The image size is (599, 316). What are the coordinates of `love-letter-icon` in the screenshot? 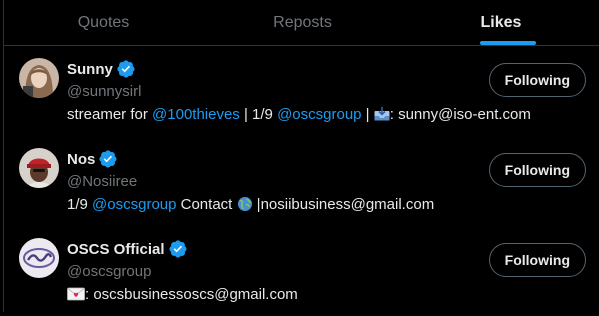 It's located at (76, 294).